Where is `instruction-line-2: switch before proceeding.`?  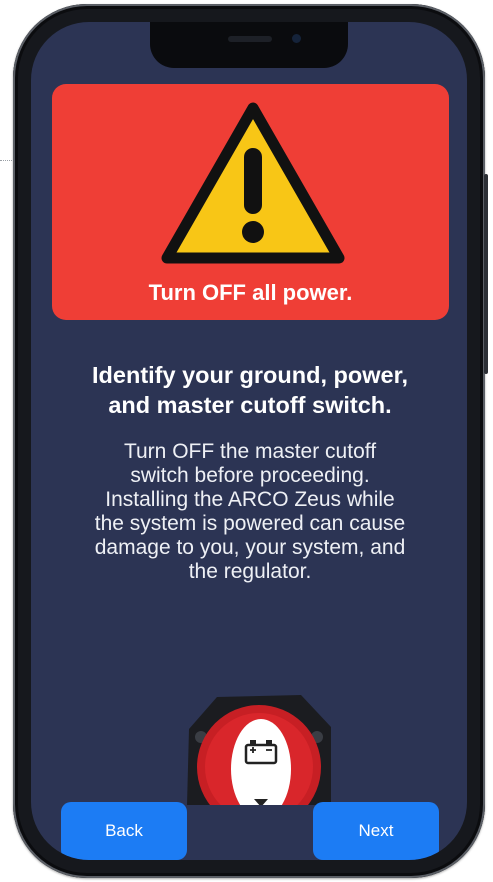 instruction-line-2: switch before proceeding. is located at coordinates (250, 475).